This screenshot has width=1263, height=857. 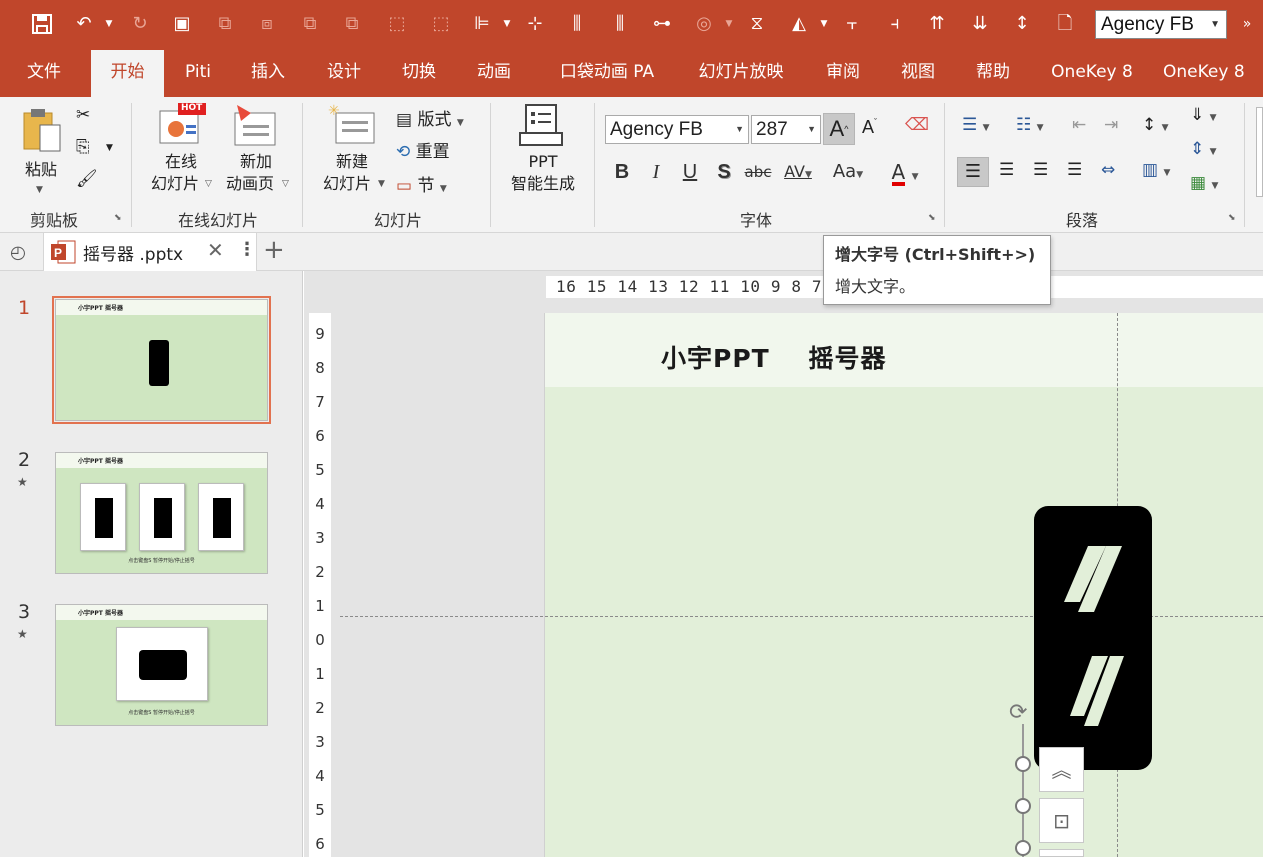 What do you see at coordinates (109, 24) in the screenshot?
I see `undo-dropdown-icon: ▼` at bounding box center [109, 24].